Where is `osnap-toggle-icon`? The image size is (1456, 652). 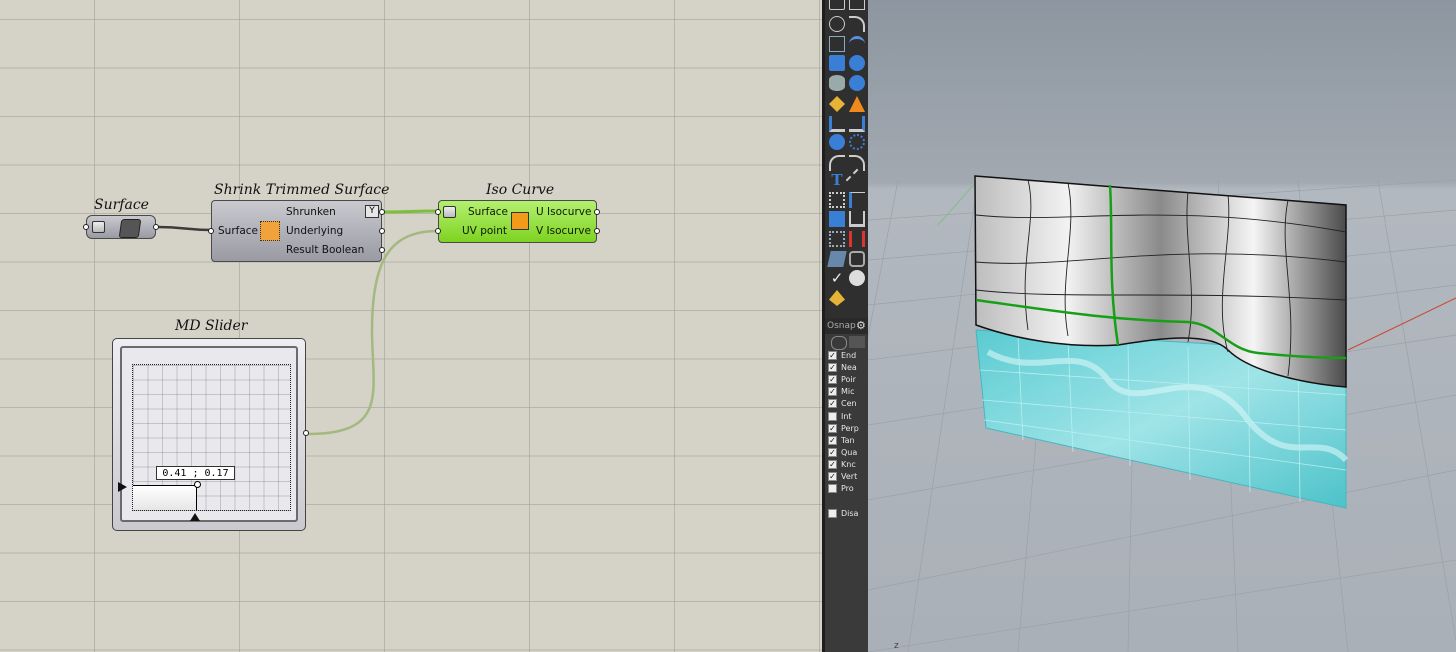
osnap-toggle-icon is located at coordinates (839, 343).